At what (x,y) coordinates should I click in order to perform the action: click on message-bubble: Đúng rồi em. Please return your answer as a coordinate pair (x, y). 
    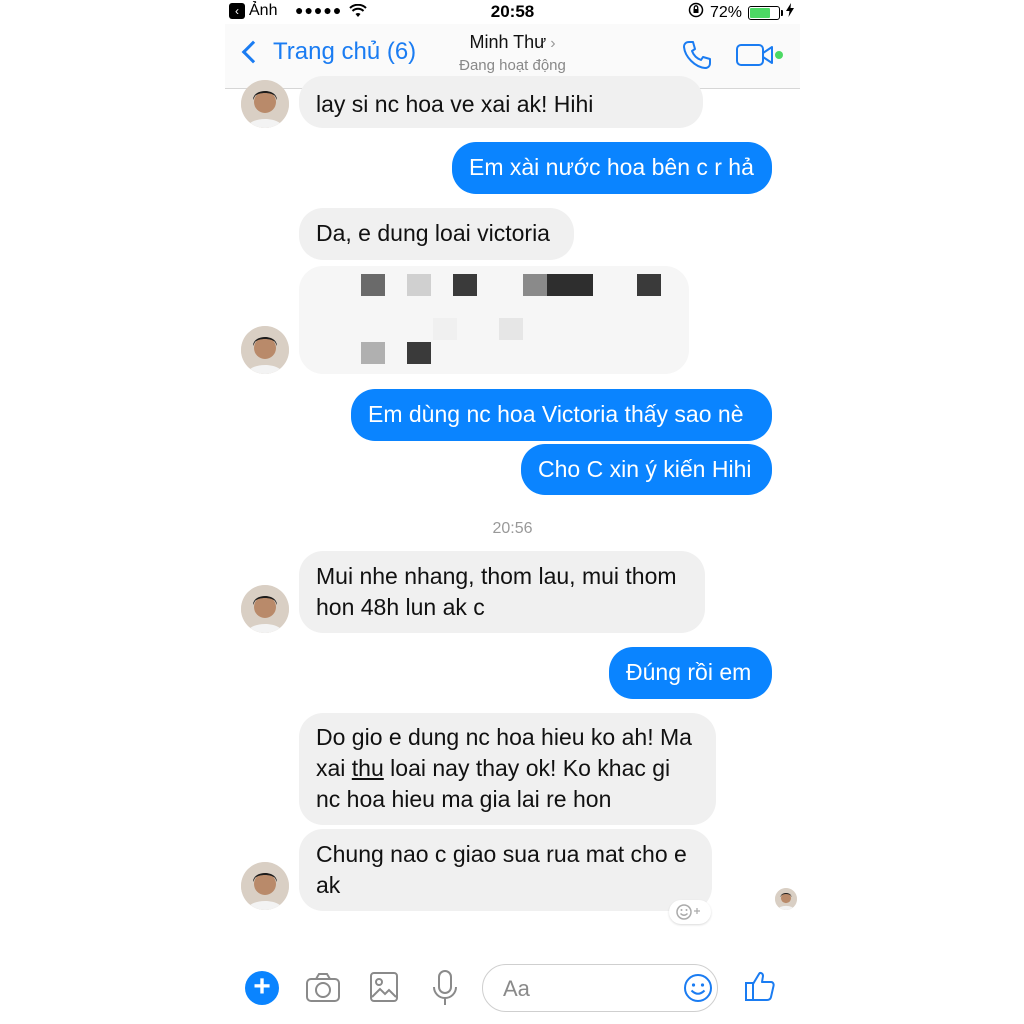
    Looking at the image, I should click on (690, 673).